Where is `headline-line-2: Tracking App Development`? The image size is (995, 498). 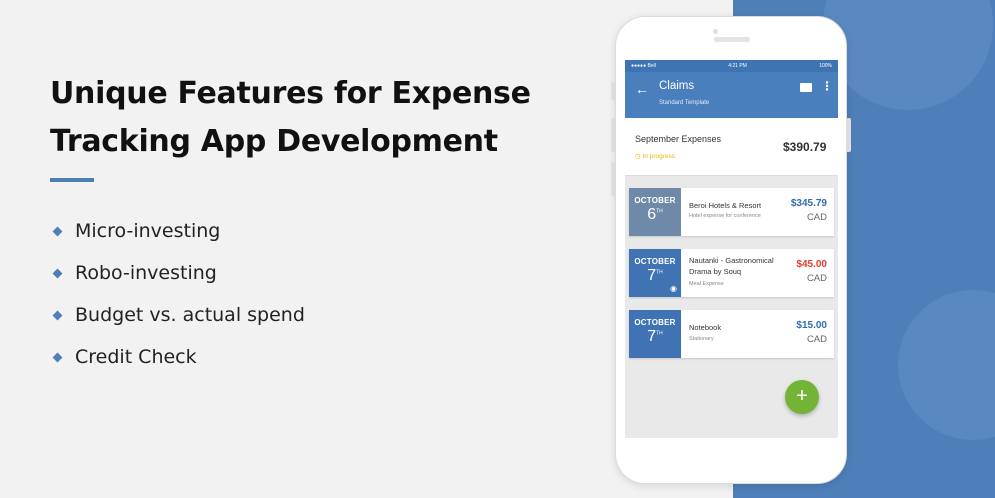
headline-line-2: Tracking App Development is located at coordinates (274, 141).